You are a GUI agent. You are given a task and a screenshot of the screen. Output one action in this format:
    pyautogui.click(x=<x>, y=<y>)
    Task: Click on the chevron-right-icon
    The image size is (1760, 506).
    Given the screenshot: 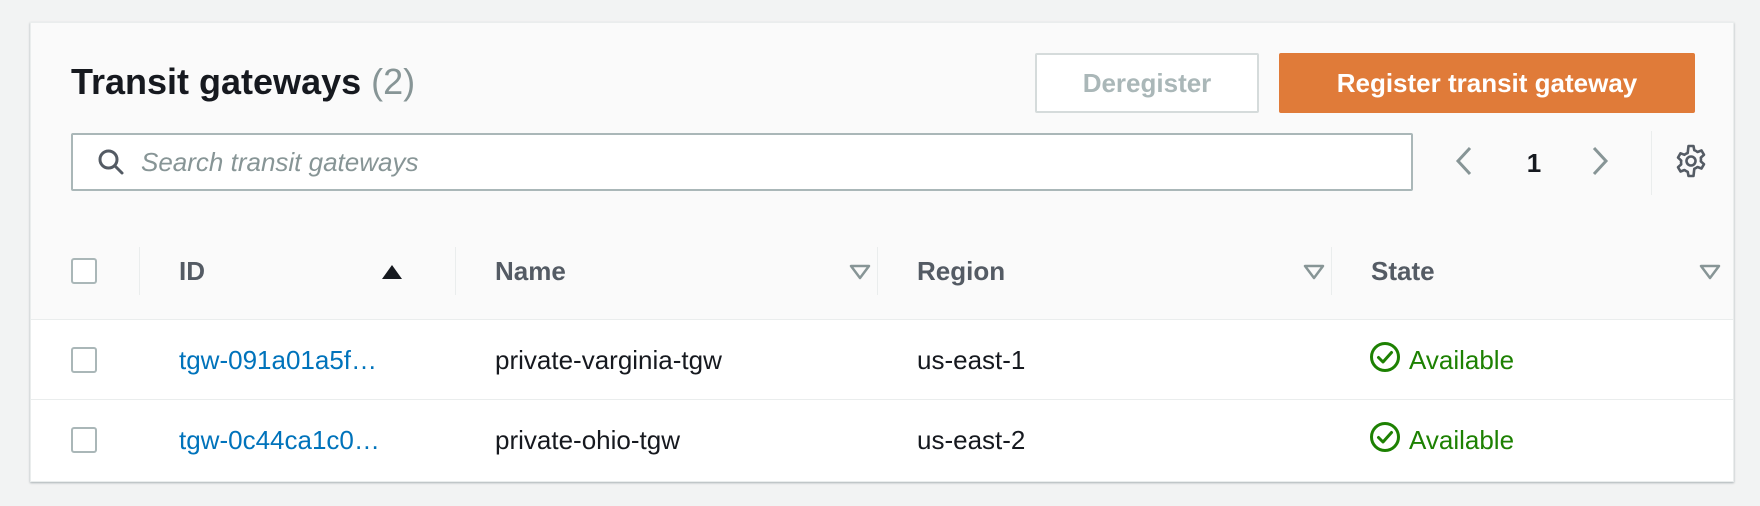 What is the action you would take?
    pyautogui.click(x=1600, y=163)
    